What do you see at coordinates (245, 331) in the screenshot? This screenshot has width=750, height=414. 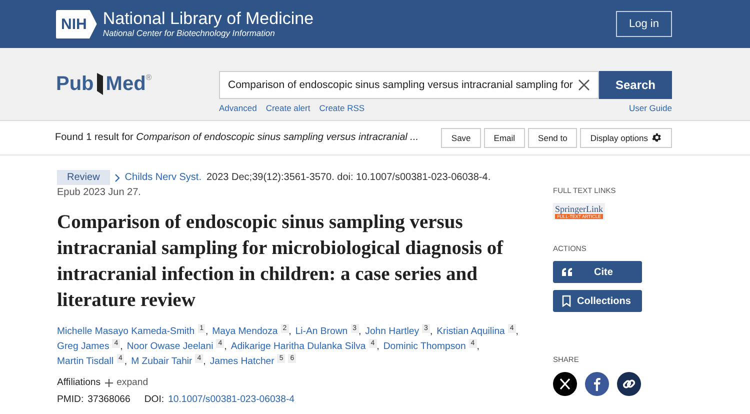 I see `author-link: Maya Mendoza` at bounding box center [245, 331].